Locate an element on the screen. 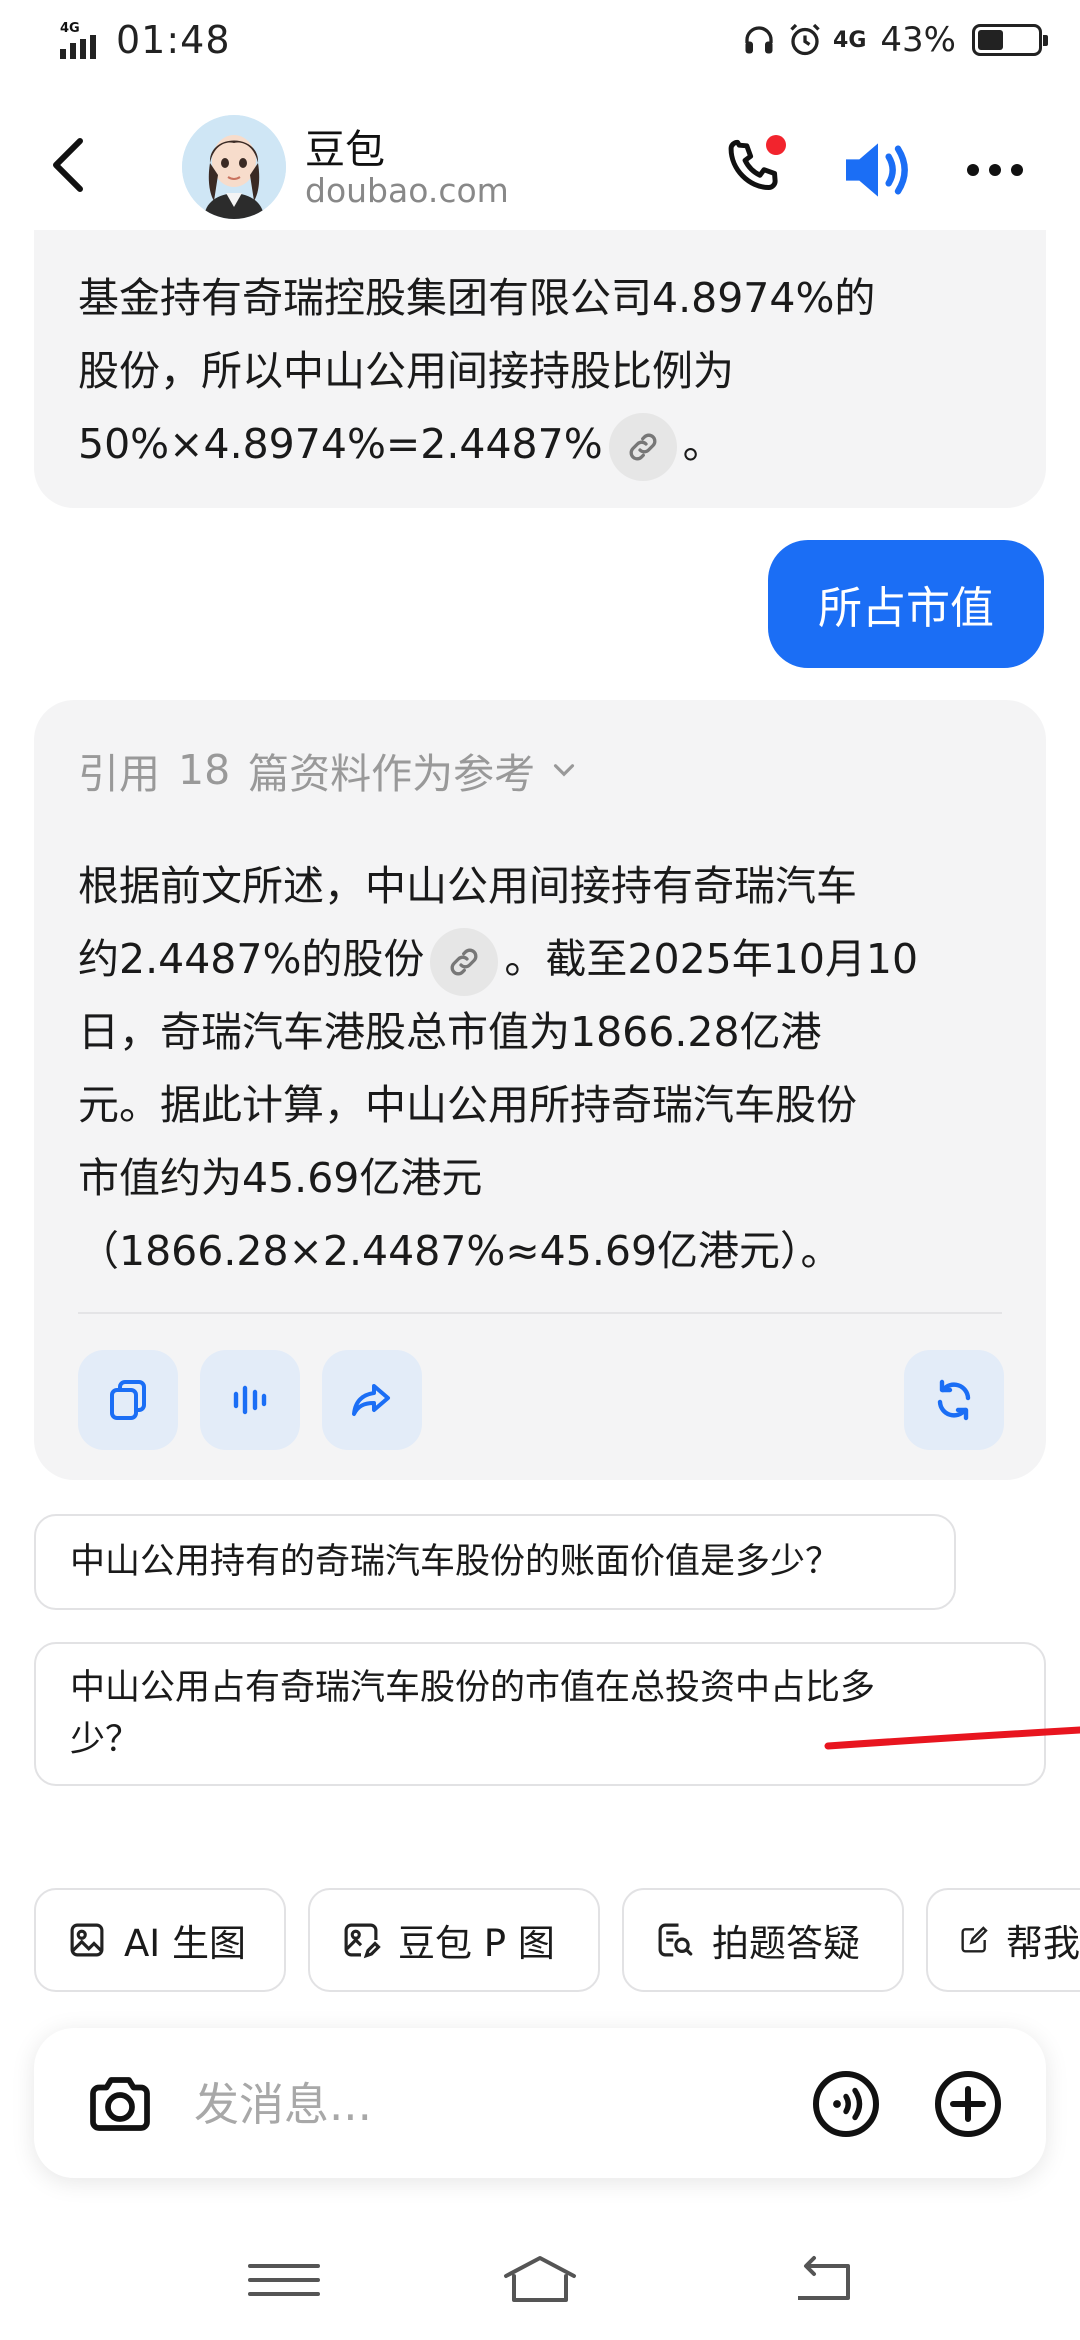 Image resolution: width=1080 pixels, height=2340 pixels. regenerate-button is located at coordinates (954, 1400).